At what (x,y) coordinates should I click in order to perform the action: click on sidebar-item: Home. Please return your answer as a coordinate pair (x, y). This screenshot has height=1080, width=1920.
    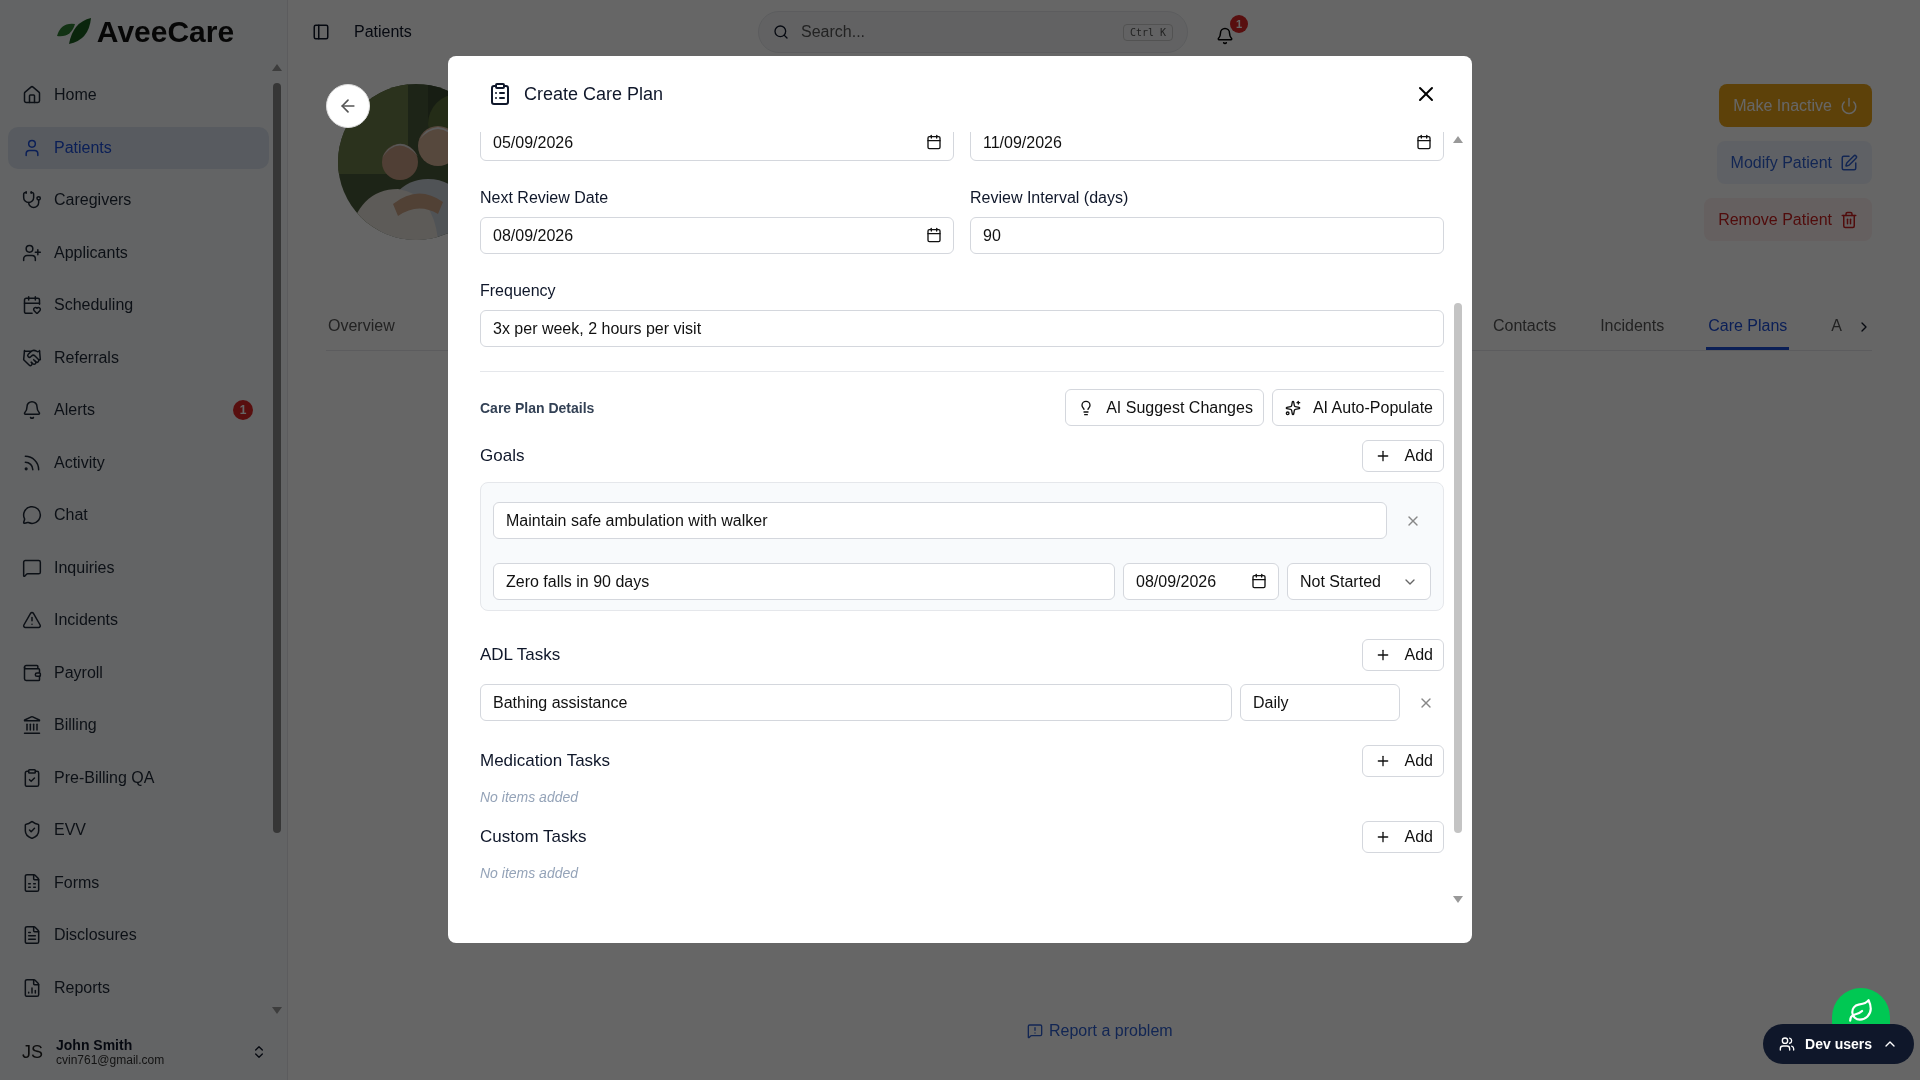
    Looking at the image, I should click on (138, 95).